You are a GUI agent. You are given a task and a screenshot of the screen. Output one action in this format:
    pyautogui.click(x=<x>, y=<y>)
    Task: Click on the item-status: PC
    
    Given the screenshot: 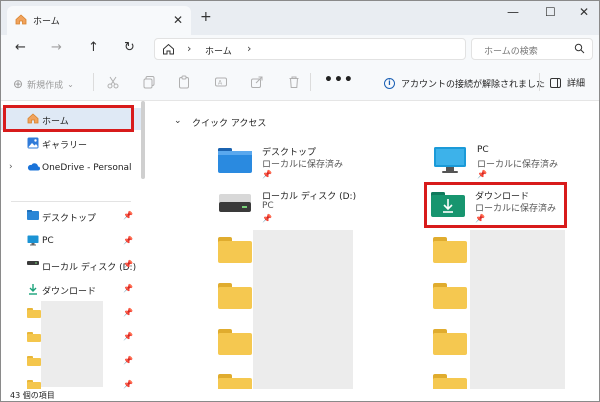 What is the action you would take?
    pyautogui.click(x=268, y=206)
    